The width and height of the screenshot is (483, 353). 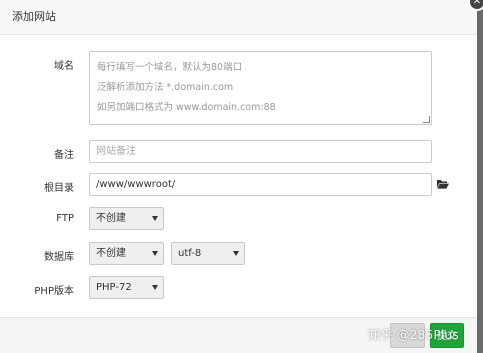 I want to click on database-select: 不创建, so click(x=126, y=253).